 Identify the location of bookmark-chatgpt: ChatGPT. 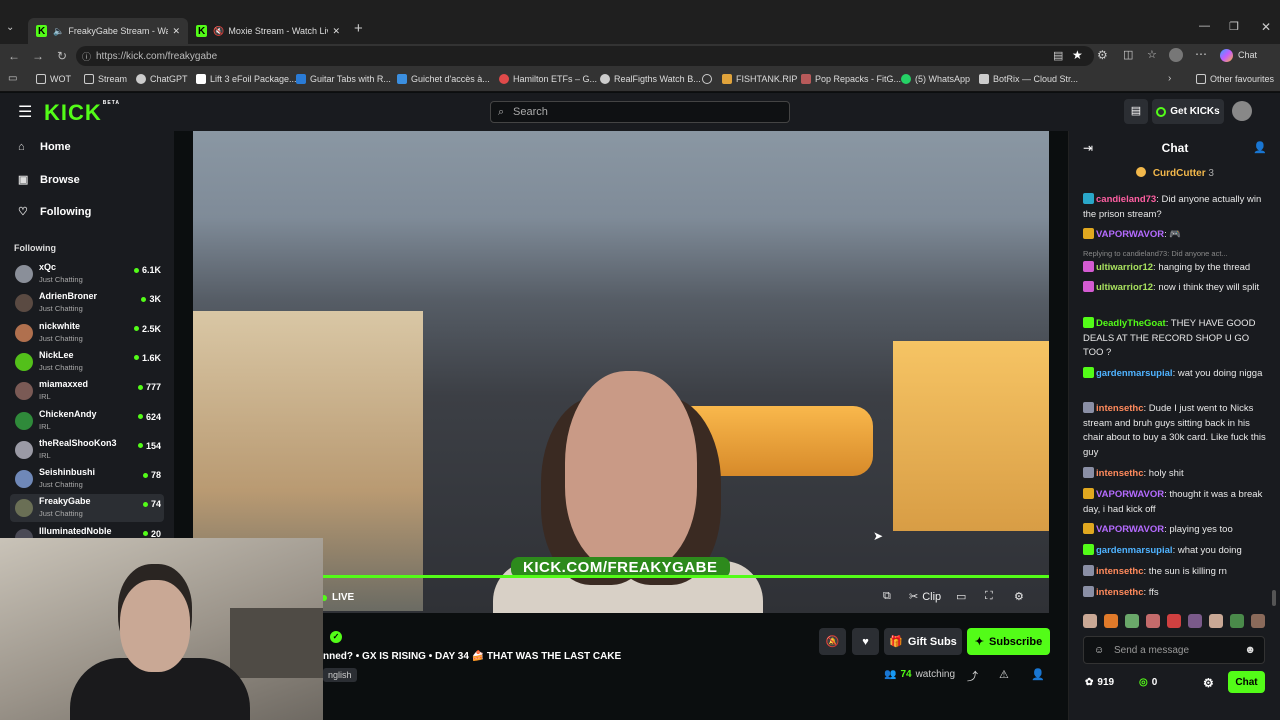
(162, 79).